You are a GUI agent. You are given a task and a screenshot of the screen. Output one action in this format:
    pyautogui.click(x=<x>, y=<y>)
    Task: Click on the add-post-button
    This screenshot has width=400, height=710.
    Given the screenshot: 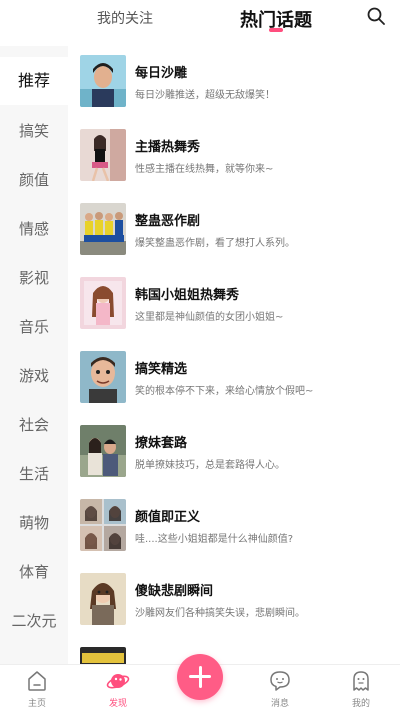 What is the action you would take?
    pyautogui.click(x=200, y=677)
    